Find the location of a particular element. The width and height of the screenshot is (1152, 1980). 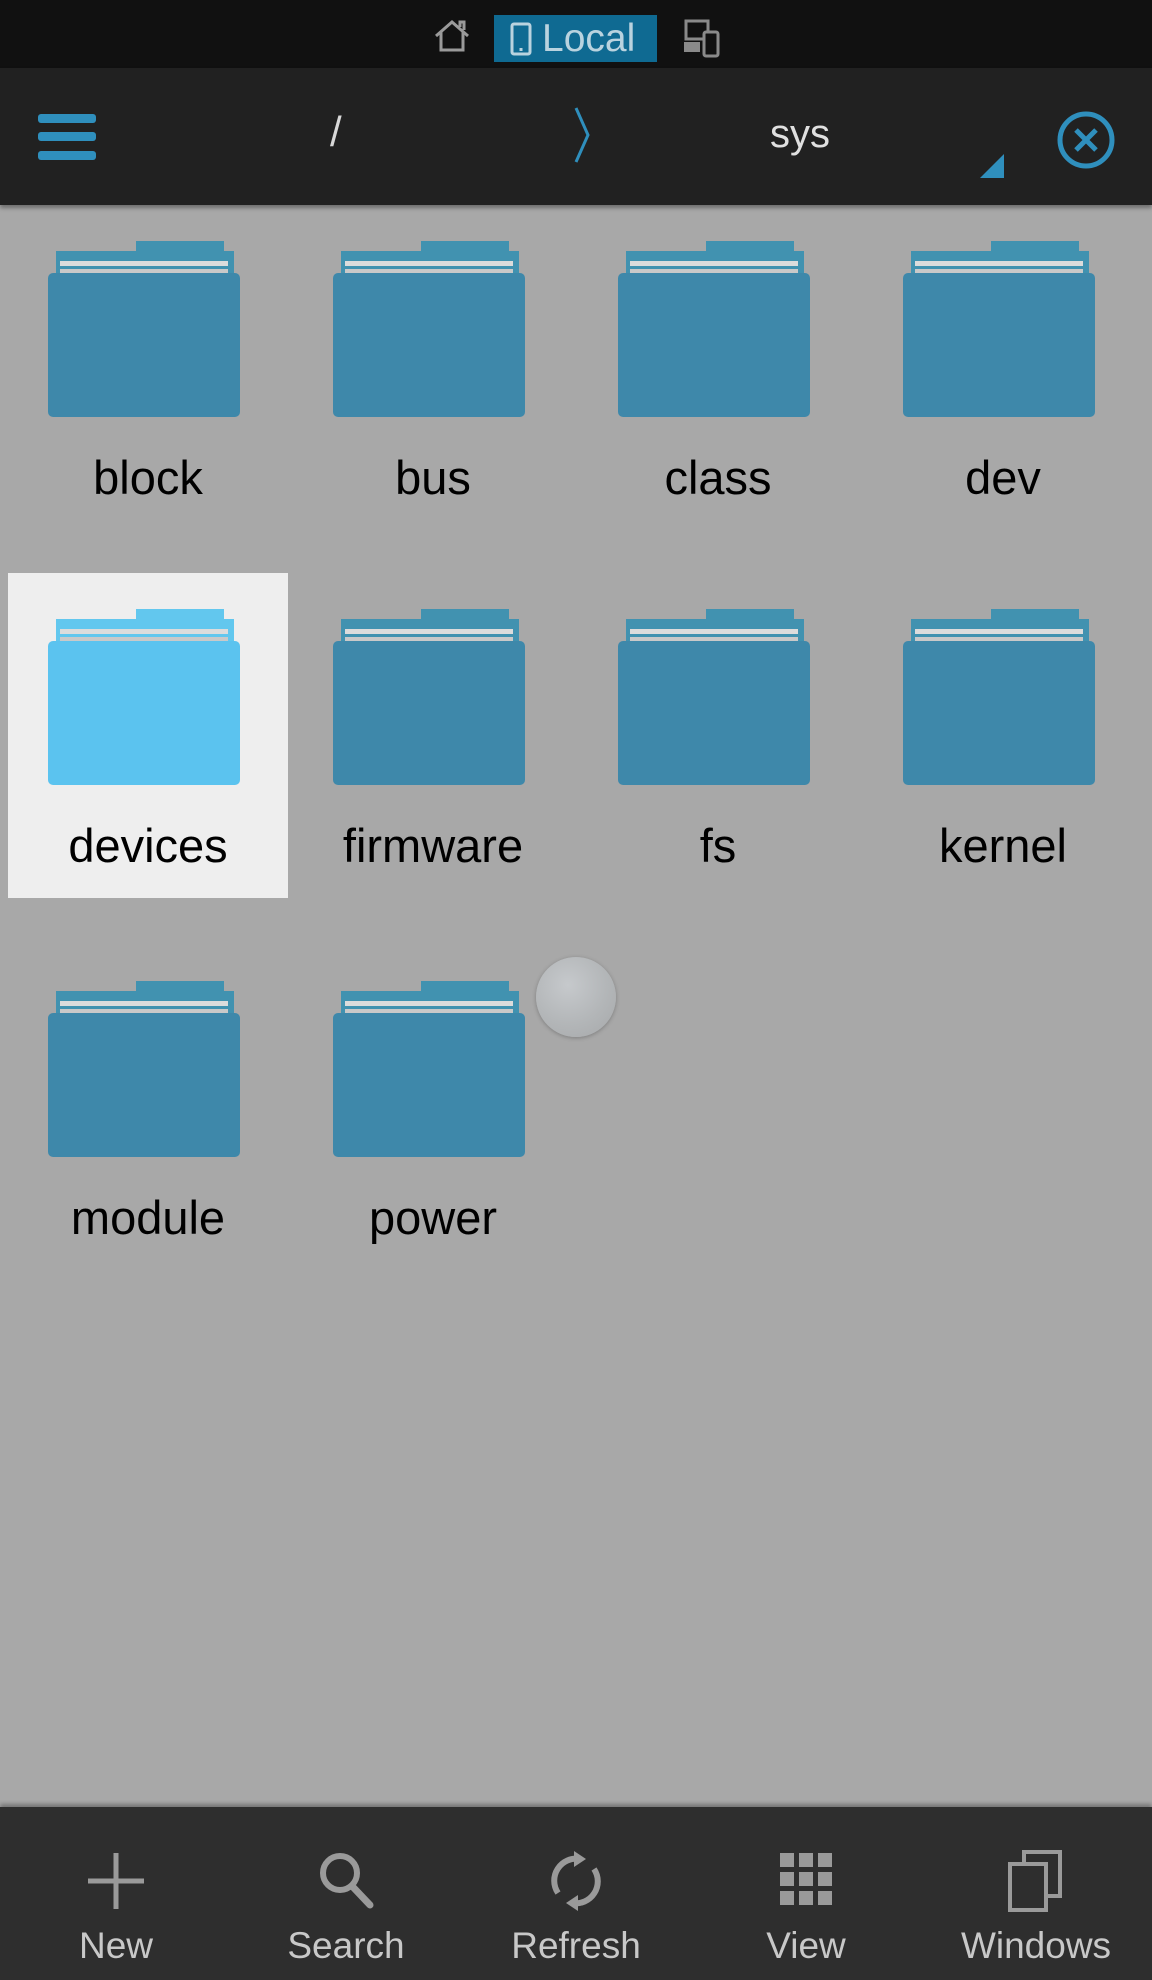

local-source-label: Local is located at coordinates (589, 38).